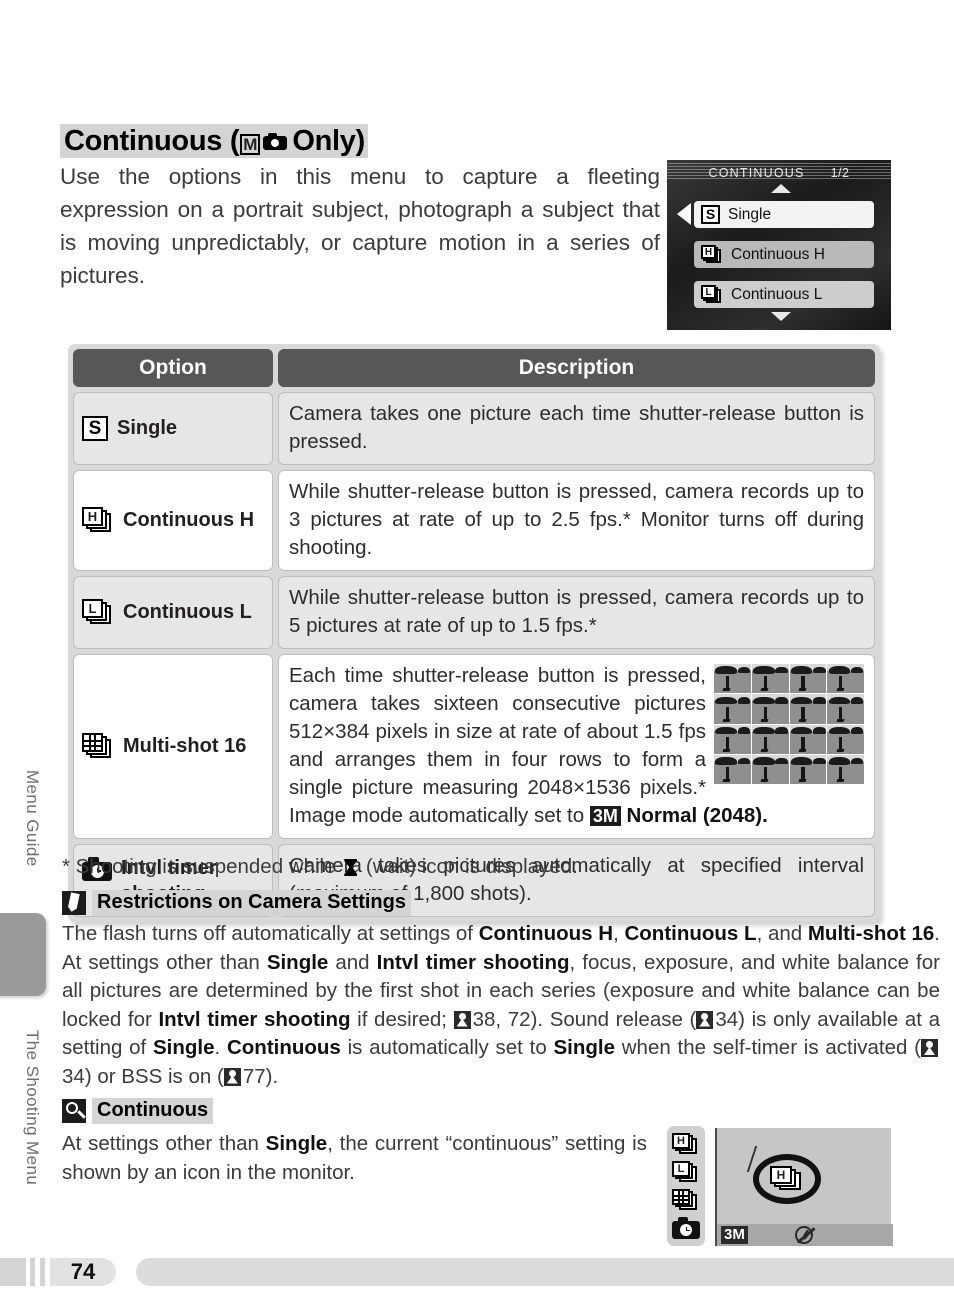 This screenshot has width=954, height=1314. Describe the element at coordinates (214, 141) in the screenshot. I see `page-title: Continuous ( M Only)` at that location.